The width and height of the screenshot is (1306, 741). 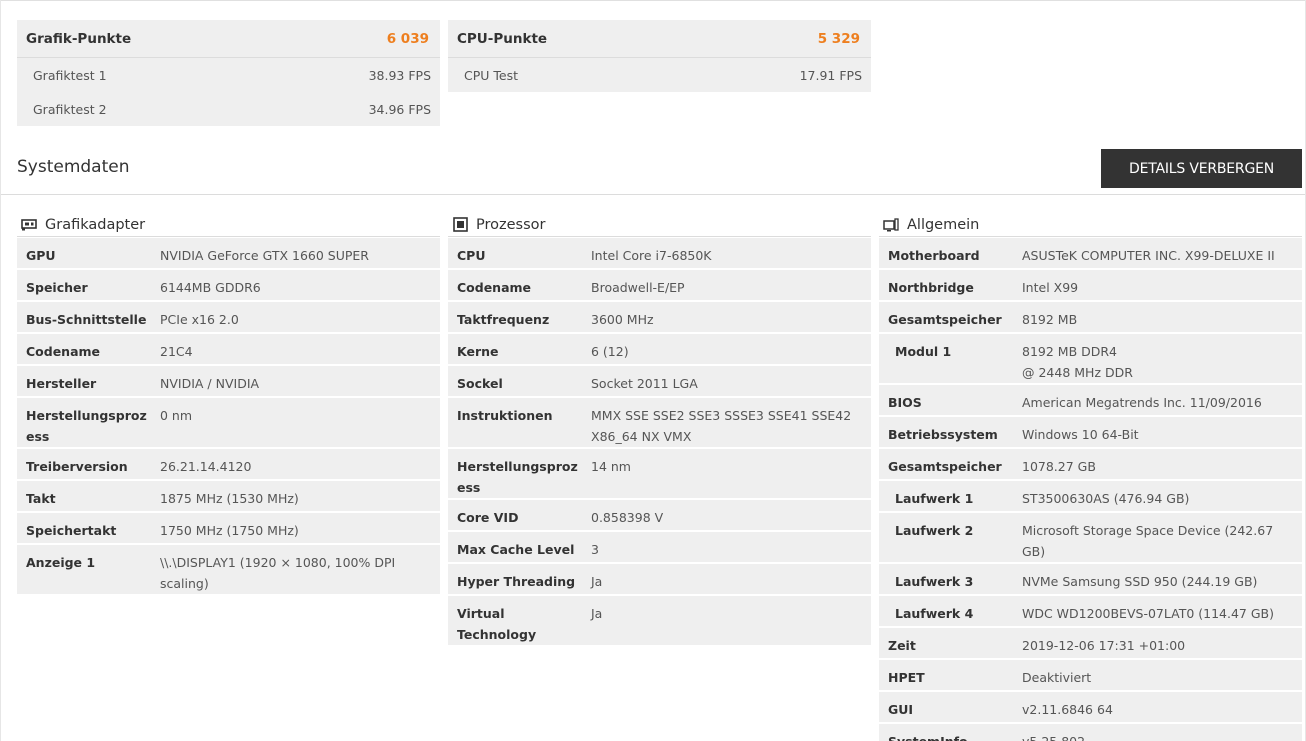 I want to click on row-key: Sockel, so click(x=480, y=383).